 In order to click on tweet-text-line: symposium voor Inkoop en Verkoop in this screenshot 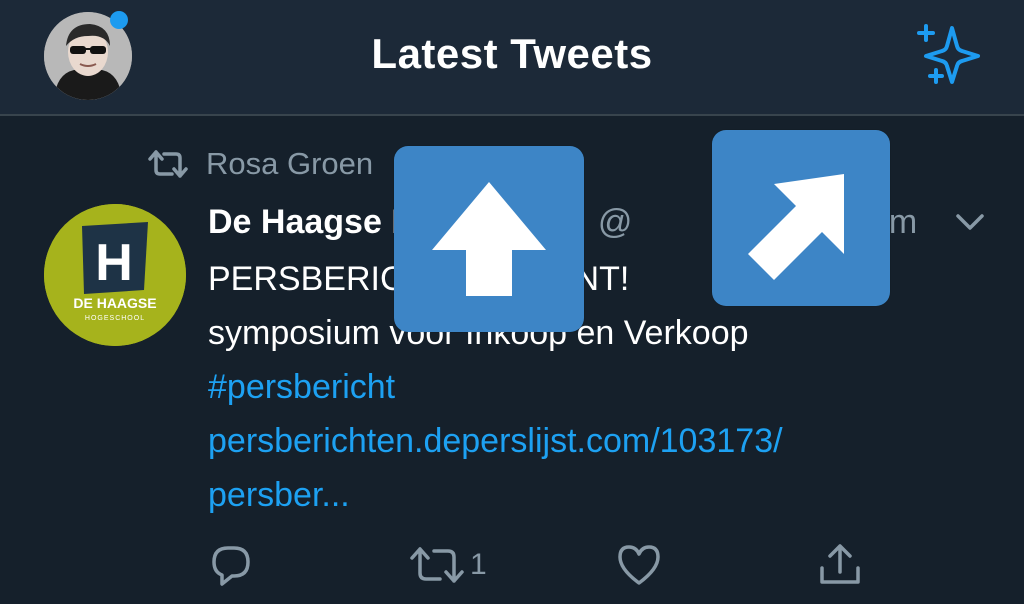, I will do `click(478, 333)`.